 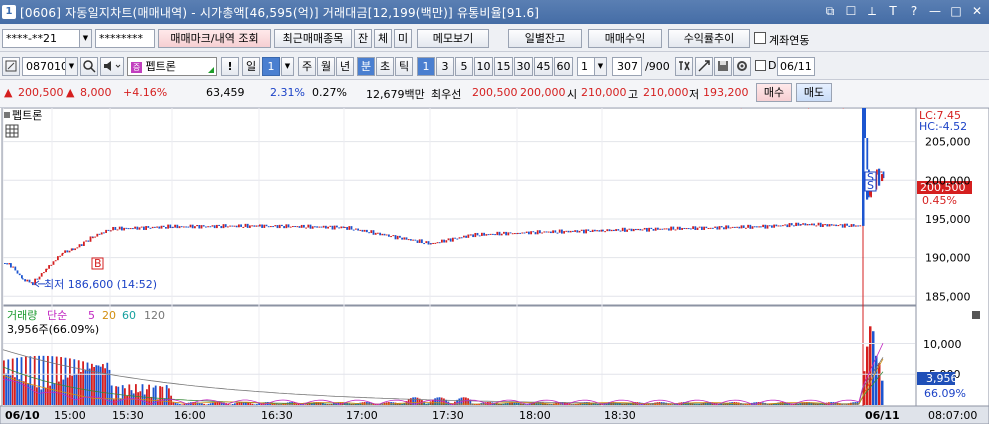 What do you see at coordinates (796, 66) in the screenshot?
I see `date-input: 06/11` at bounding box center [796, 66].